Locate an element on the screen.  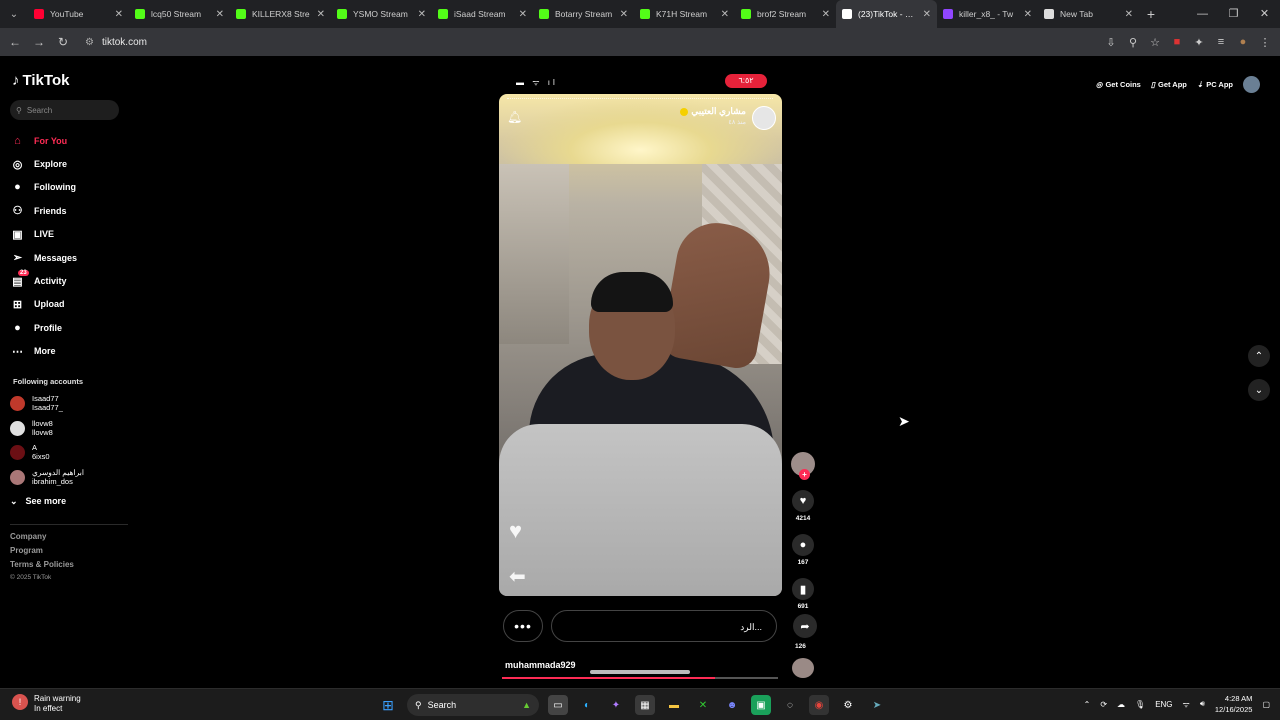
bell-icon: 🔔︎ is located at coordinates (514, 117).